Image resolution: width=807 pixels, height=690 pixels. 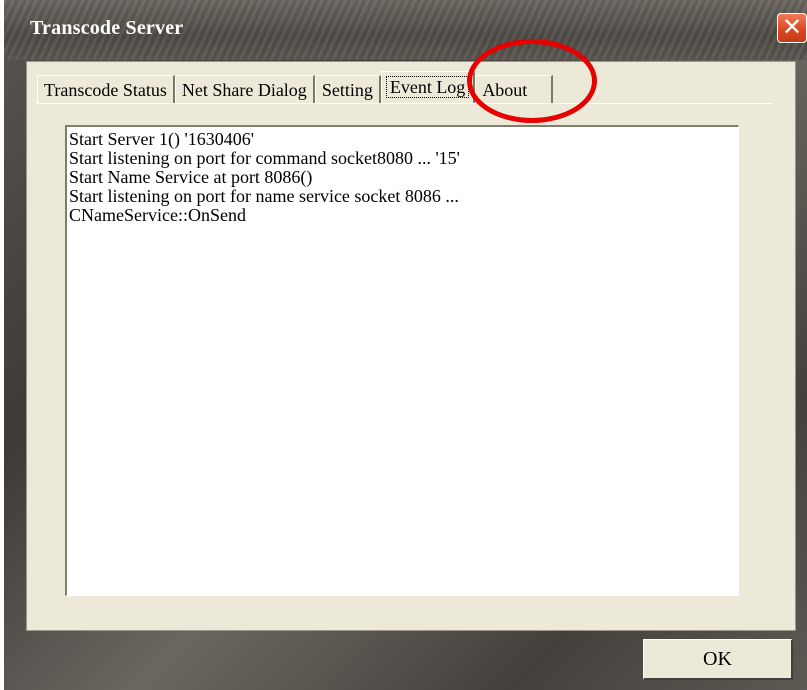 I want to click on close-icon: ✕, so click(x=792, y=27).